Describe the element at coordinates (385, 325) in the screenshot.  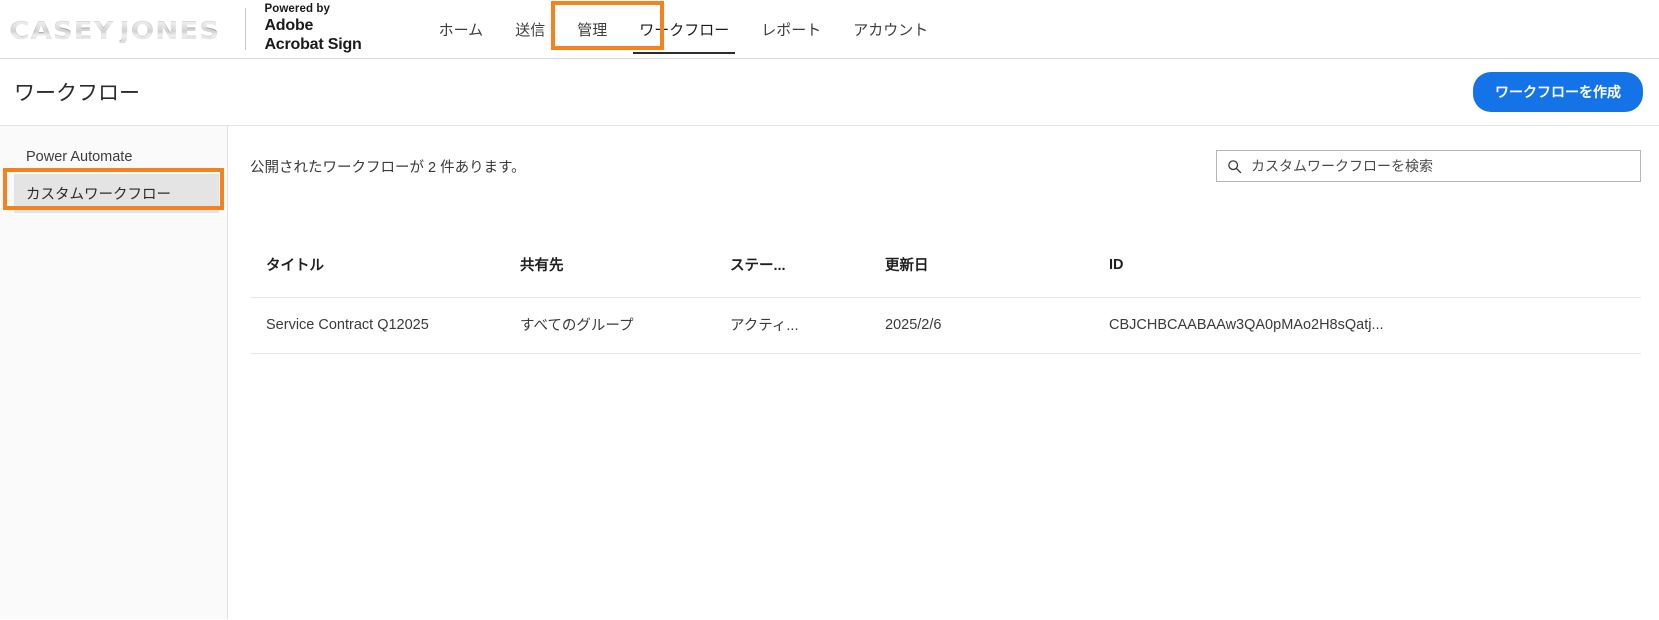
I see `cell-title: Service Contract Q12025` at that location.